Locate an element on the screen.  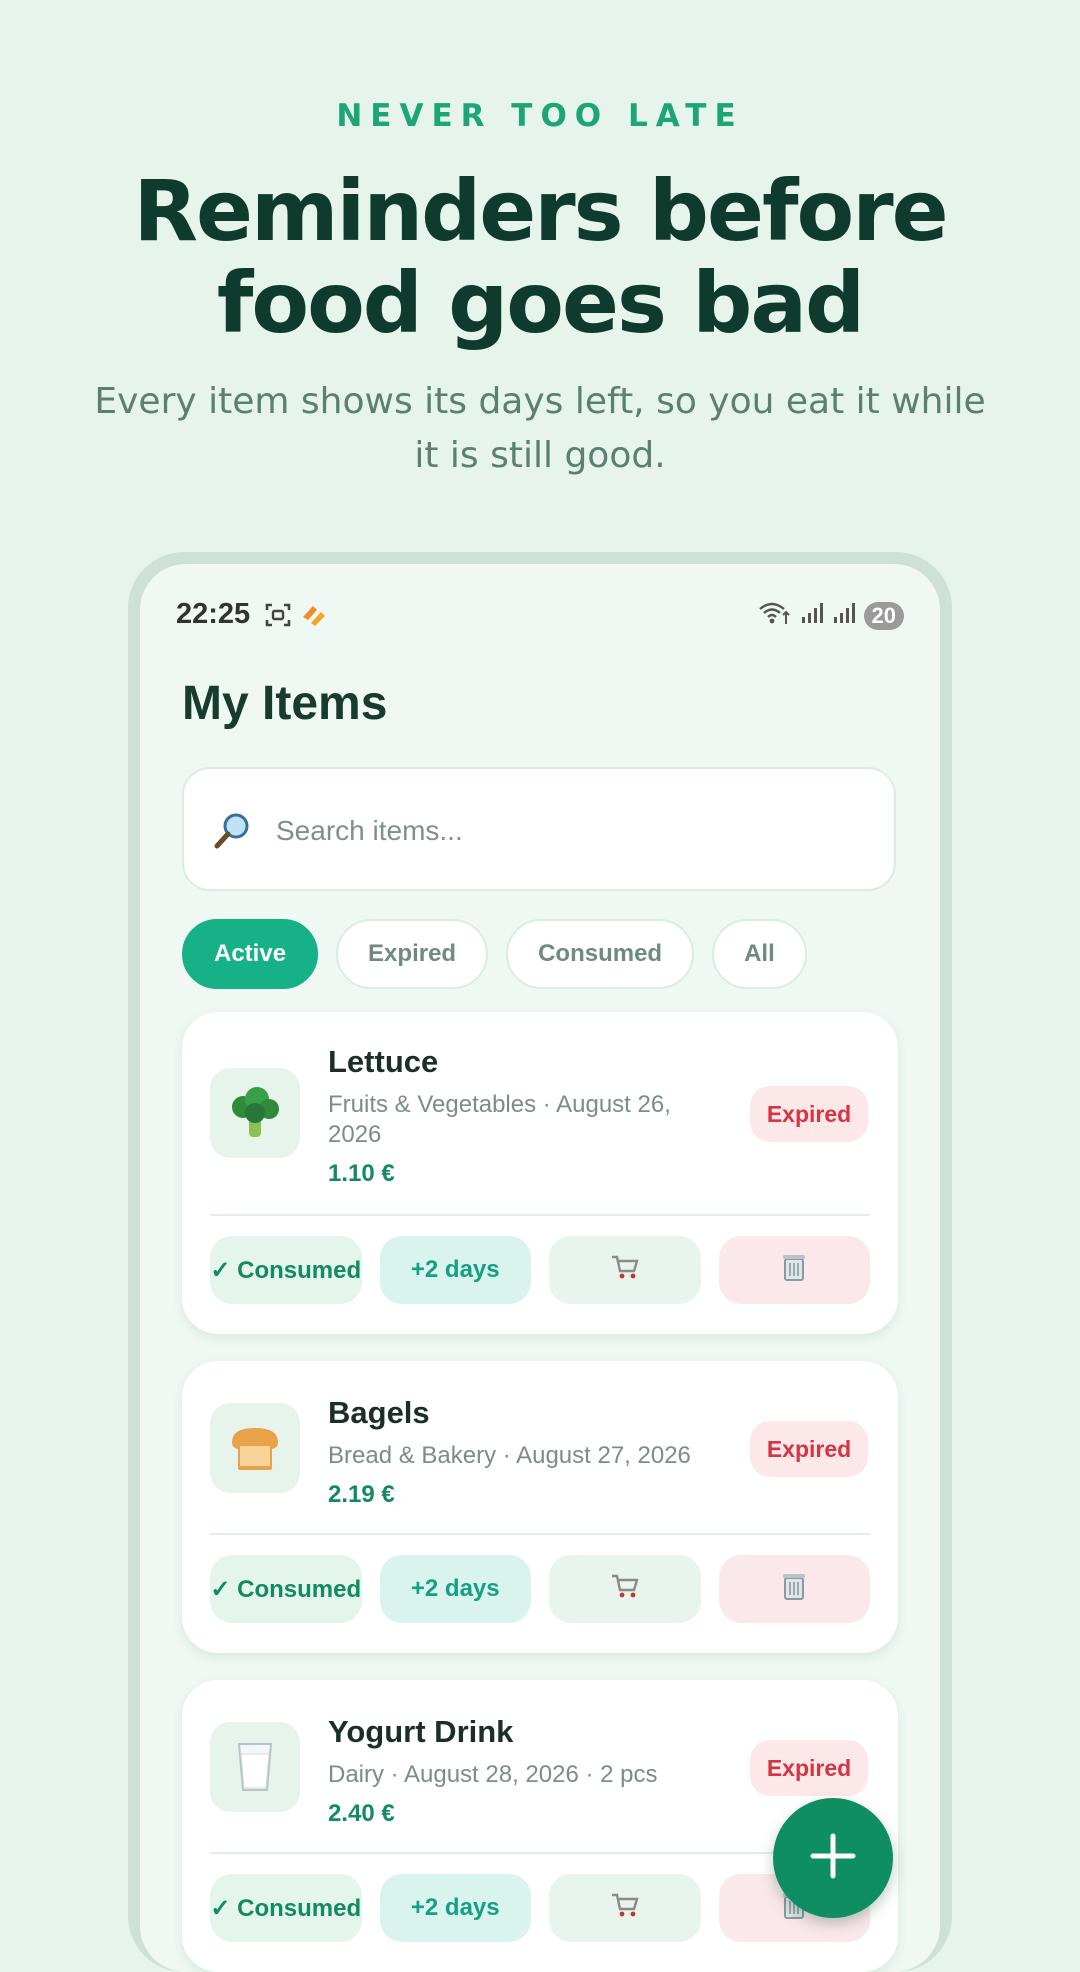
item-name: Lettuce is located at coordinates (383, 1061).